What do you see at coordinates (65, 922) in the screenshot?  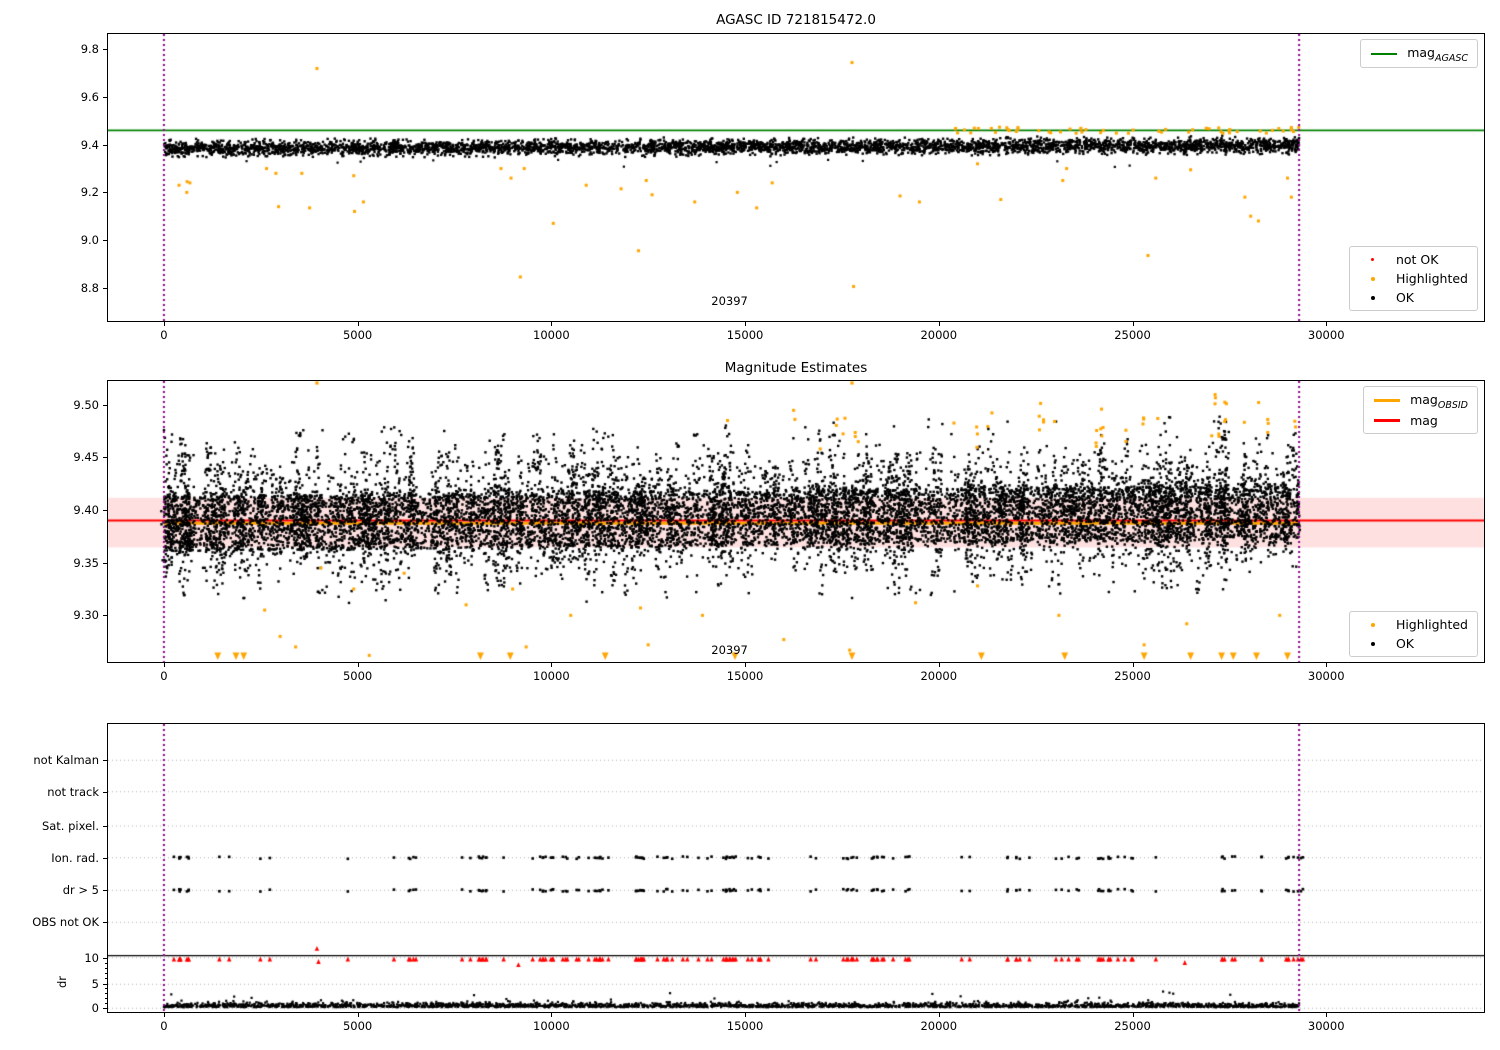 I see `flag-row-label: OBS not OK` at bounding box center [65, 922].